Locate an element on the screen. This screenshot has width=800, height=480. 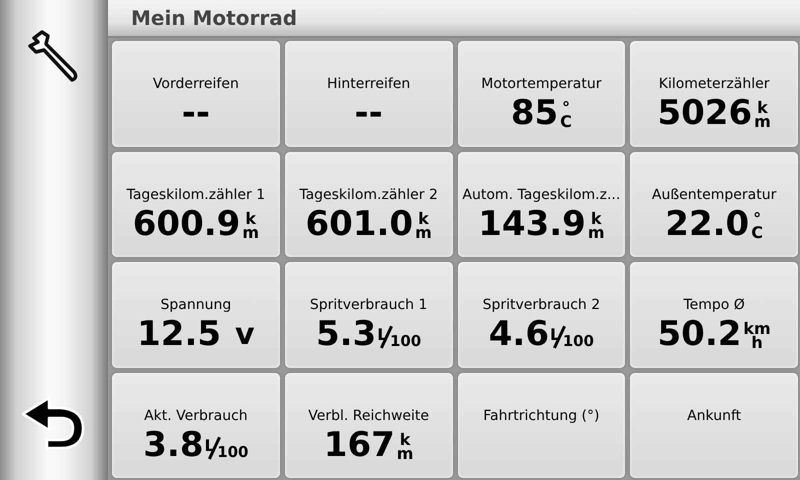
field-label: Tageskilom.zähler 2 is located at coordinates (368, 195).